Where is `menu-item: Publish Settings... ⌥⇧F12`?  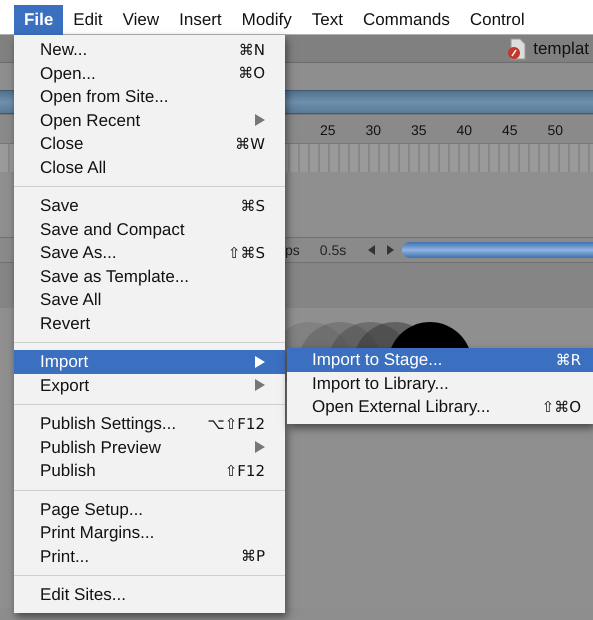
menu-item: Publish Settings... ⌥⇧F12 is located at coordinates (149, 424).